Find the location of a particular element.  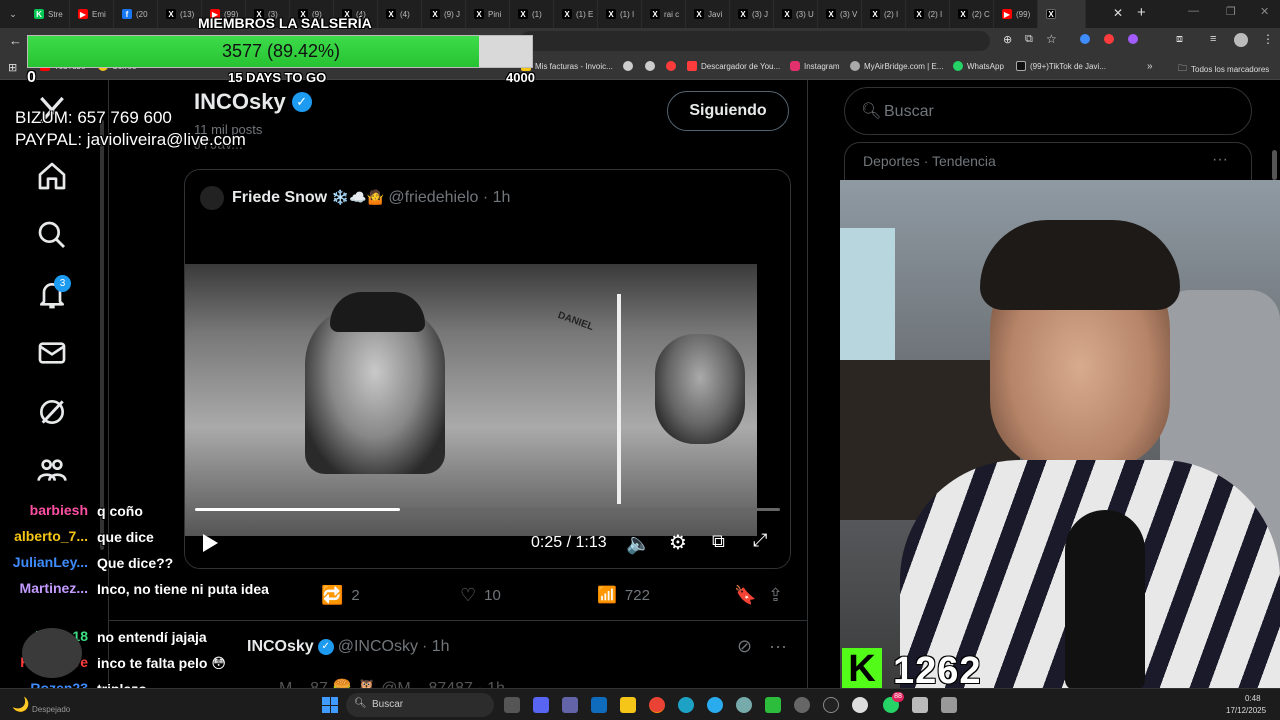

quoted-author-handle: @friedehielo is located at coordinates (433, 197).